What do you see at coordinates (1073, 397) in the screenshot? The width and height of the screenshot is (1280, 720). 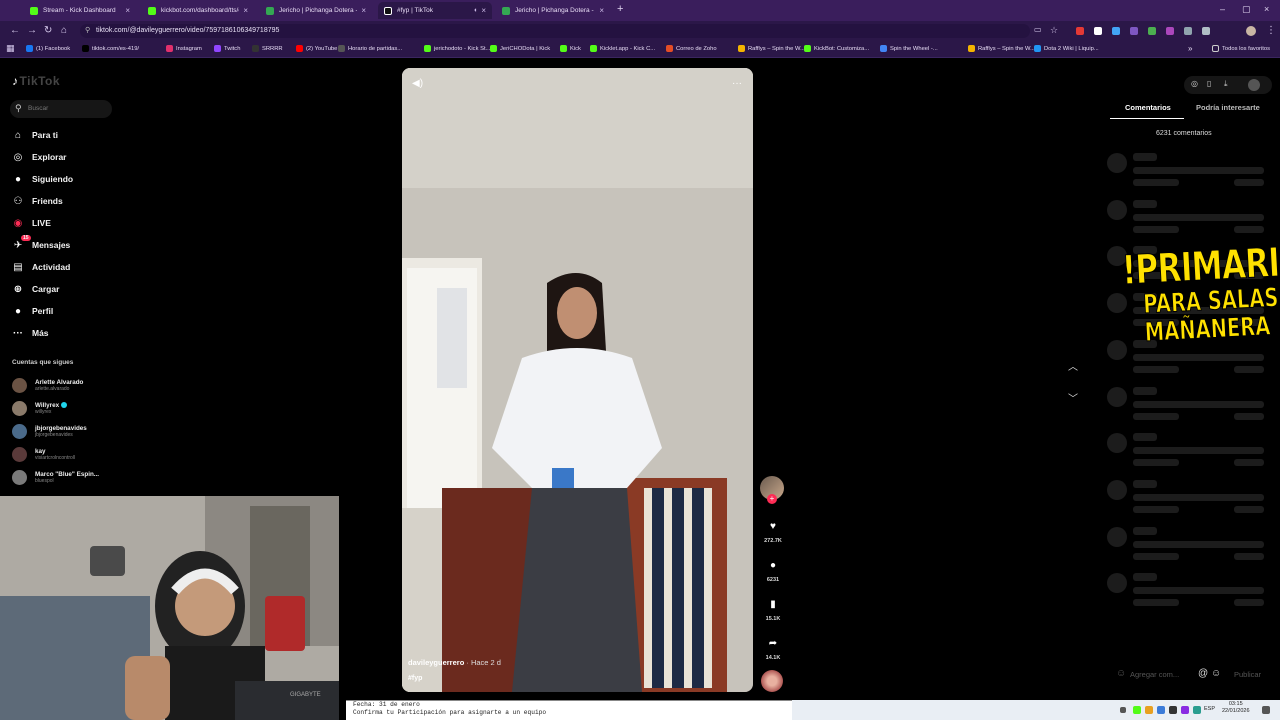 I see `next-video-chevron-down-icon: ﹀` at bounding box center [1073, 397].